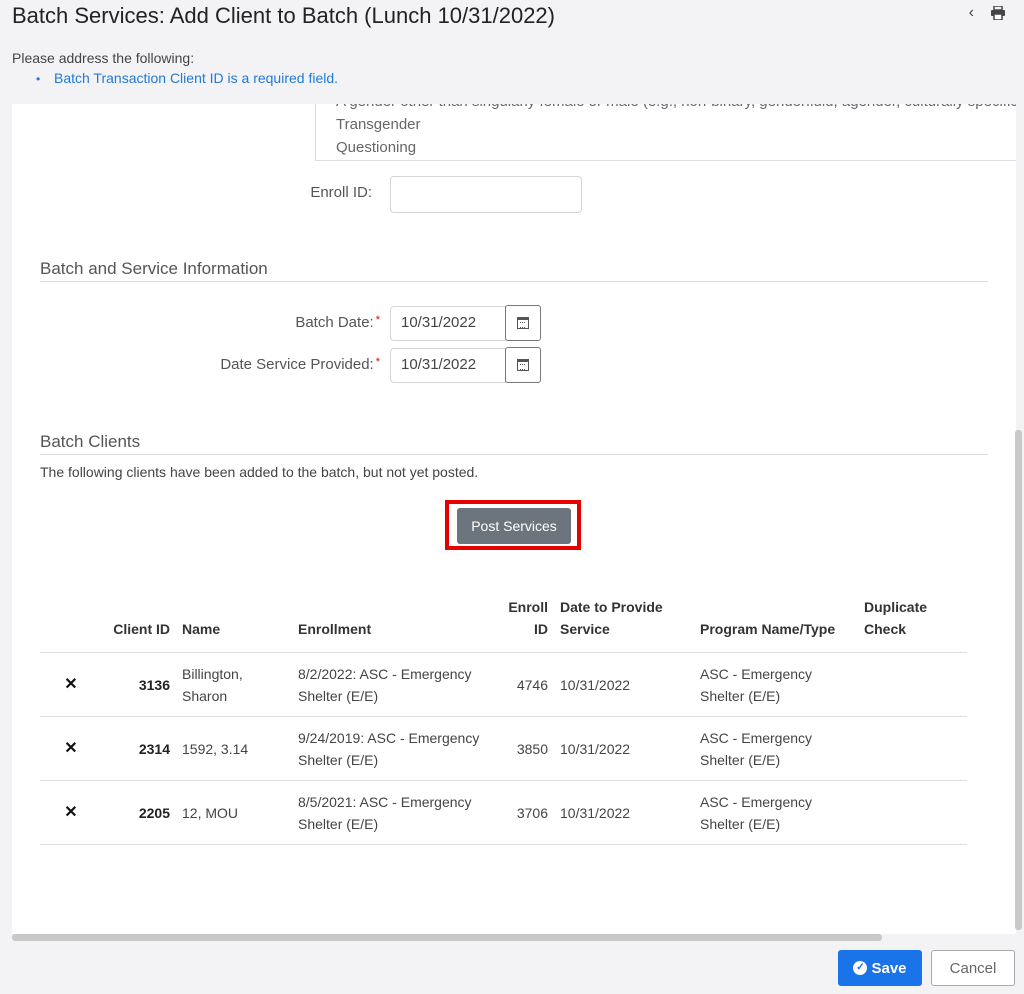 Image resolution: width=1024 pixels, height=994 pixels. I want to click on col-header-program: Program Name/Type, so click(768, 629).